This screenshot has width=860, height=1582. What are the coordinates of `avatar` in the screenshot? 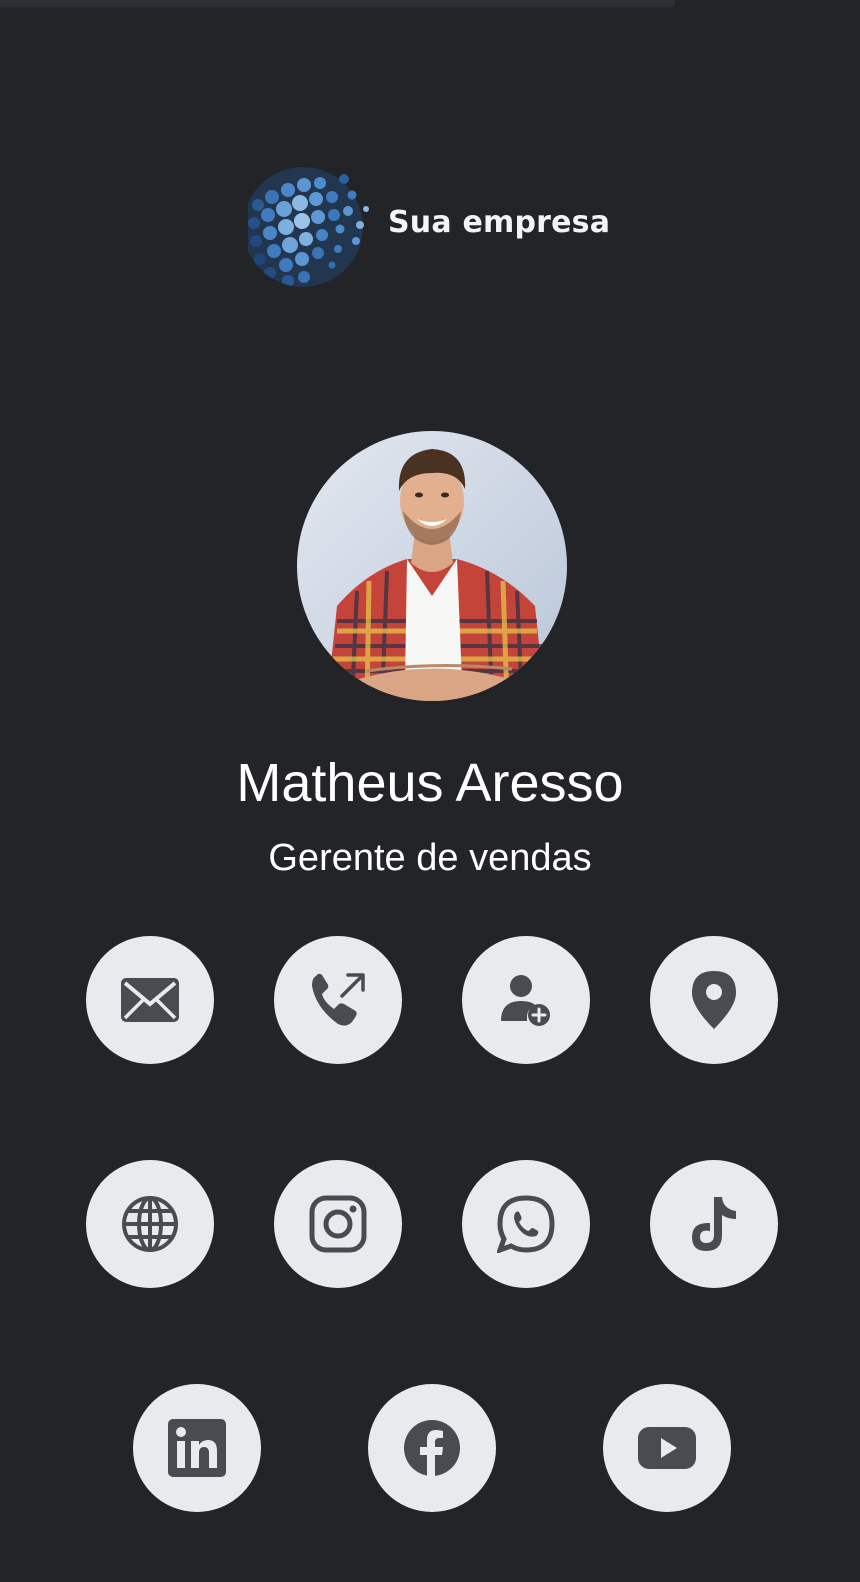 It's located at (432, 566).